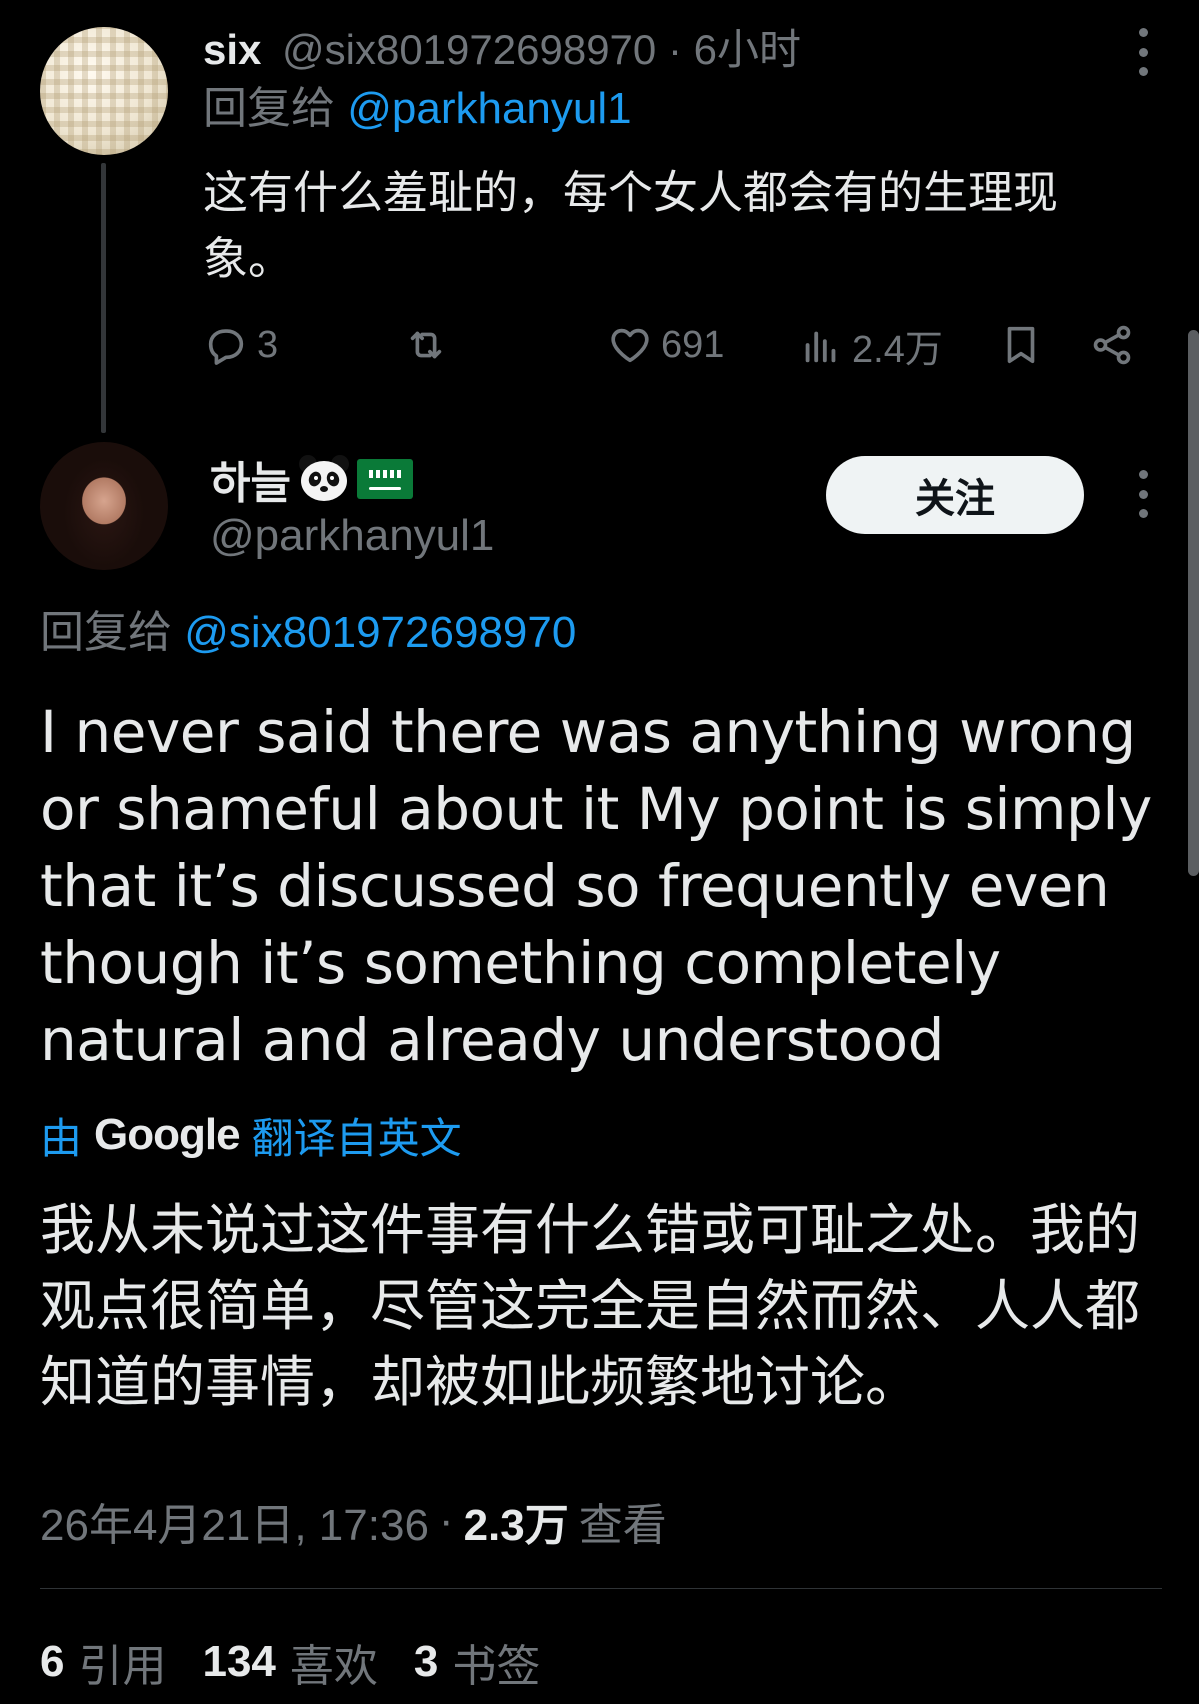 Image resolution: width=1199 pixels, height=1704 pixels. I want to click on action-bar: 3 691 2.4万, so click(673, 345).